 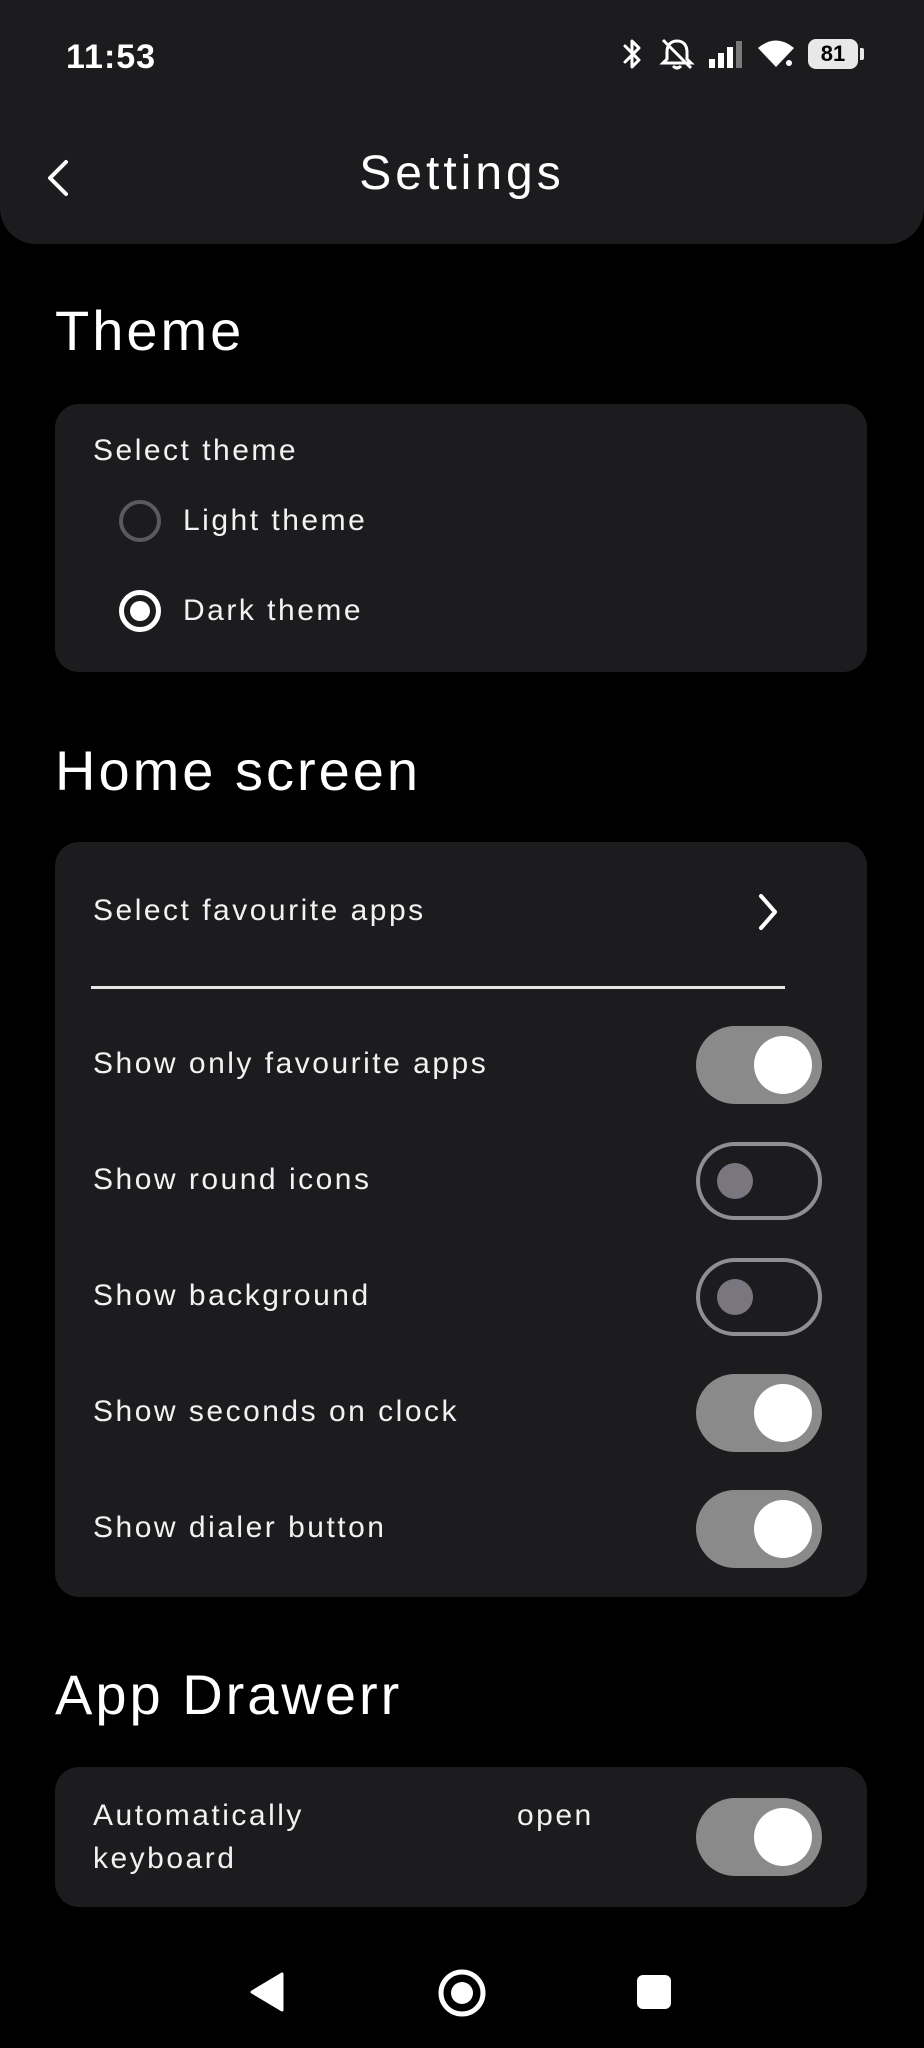 What do you see at coordinates (768, 912) in the screenshot?
I see `chevron-right-icon` at bounding box center [768, 912].